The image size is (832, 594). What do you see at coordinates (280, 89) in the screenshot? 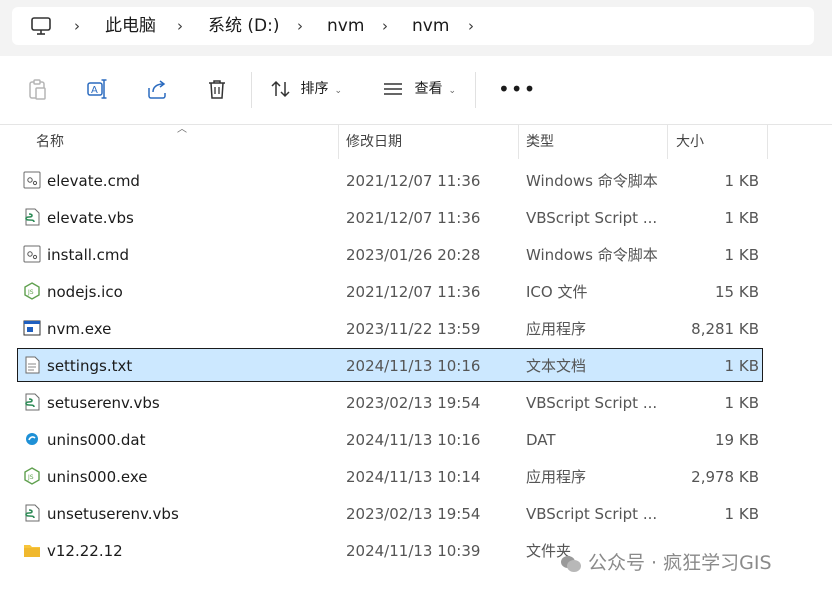
I see `sort-icon` at bounding box center [280, 89].